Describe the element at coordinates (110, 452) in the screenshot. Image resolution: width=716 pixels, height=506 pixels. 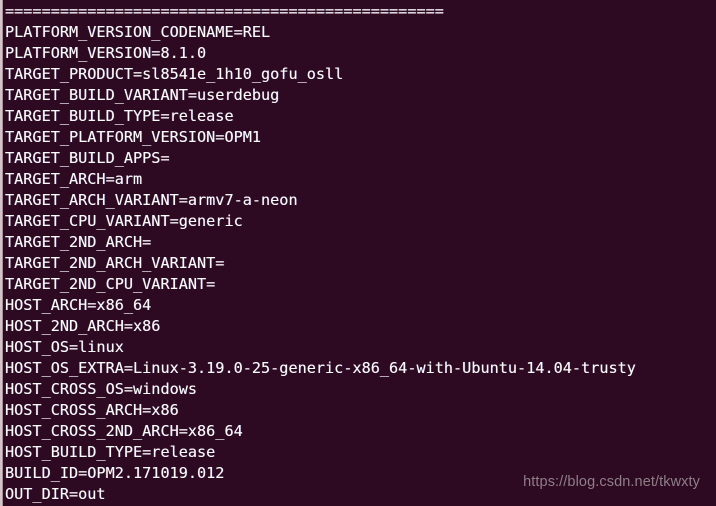
I see `console-line: HOST_BUILD_TYPE=release` at that location.